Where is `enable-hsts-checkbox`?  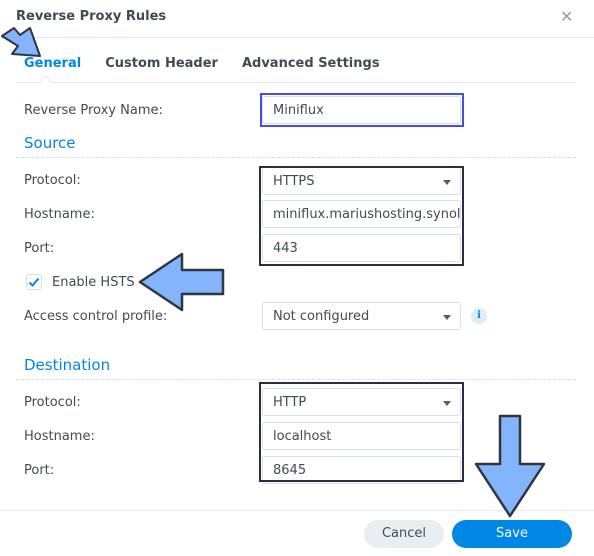 enable-hsts-checkbox is located at coordinates (34, 282).